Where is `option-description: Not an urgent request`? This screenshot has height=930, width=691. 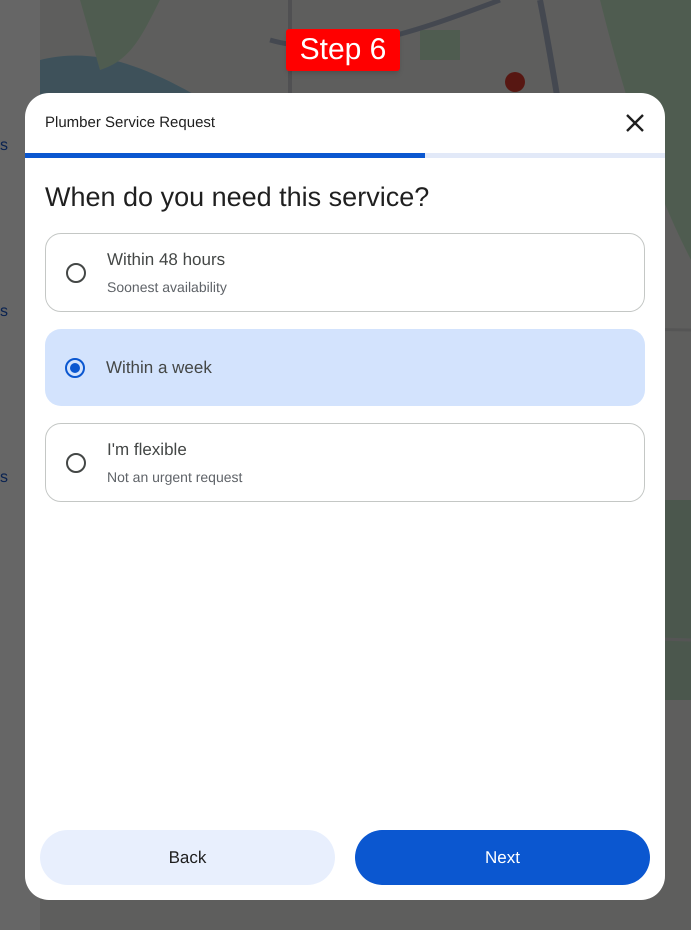 option-description: Not an urgent request is located at coordinates (174, 478).